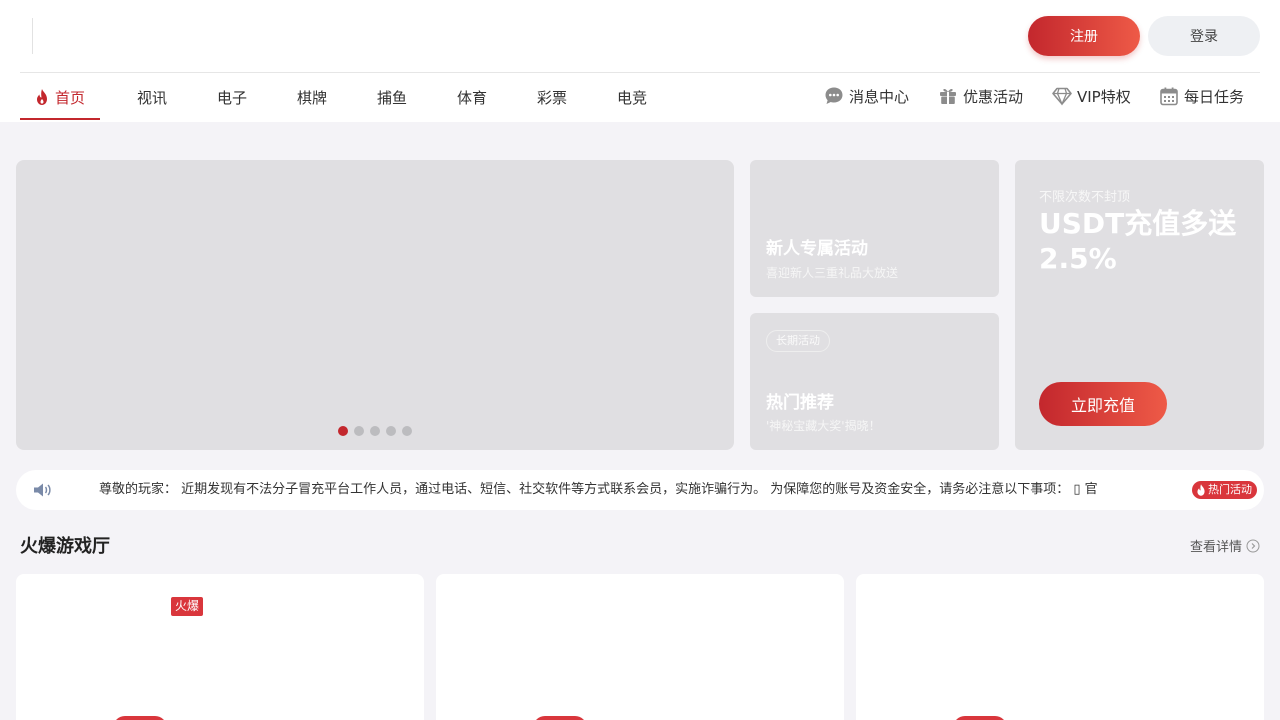 The height and width of the screenshot is (720, 1280). What do you see at coordinates (874, 228) in the screenshot?
I see `promo-card-newcomer: 新人专属活动 喜迎新人三重礼品大放送` at bounding box center [874, 228].